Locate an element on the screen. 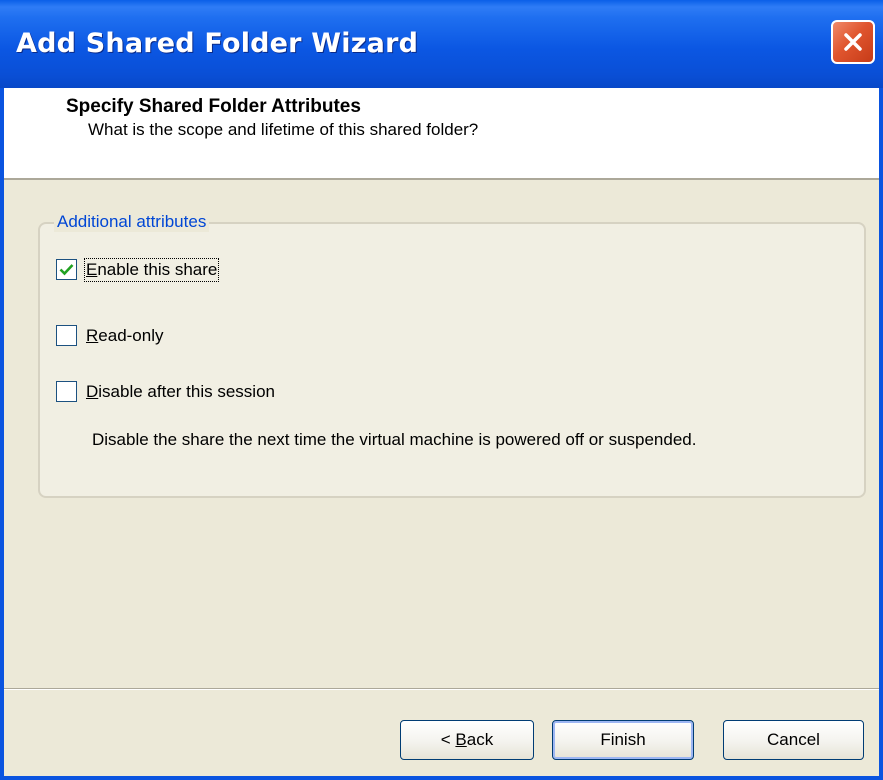 Image resolution: width=883 pixels, height=780 pixels. title-bar: Add Shared Folder Wizard is located at coordinates (441, 44).